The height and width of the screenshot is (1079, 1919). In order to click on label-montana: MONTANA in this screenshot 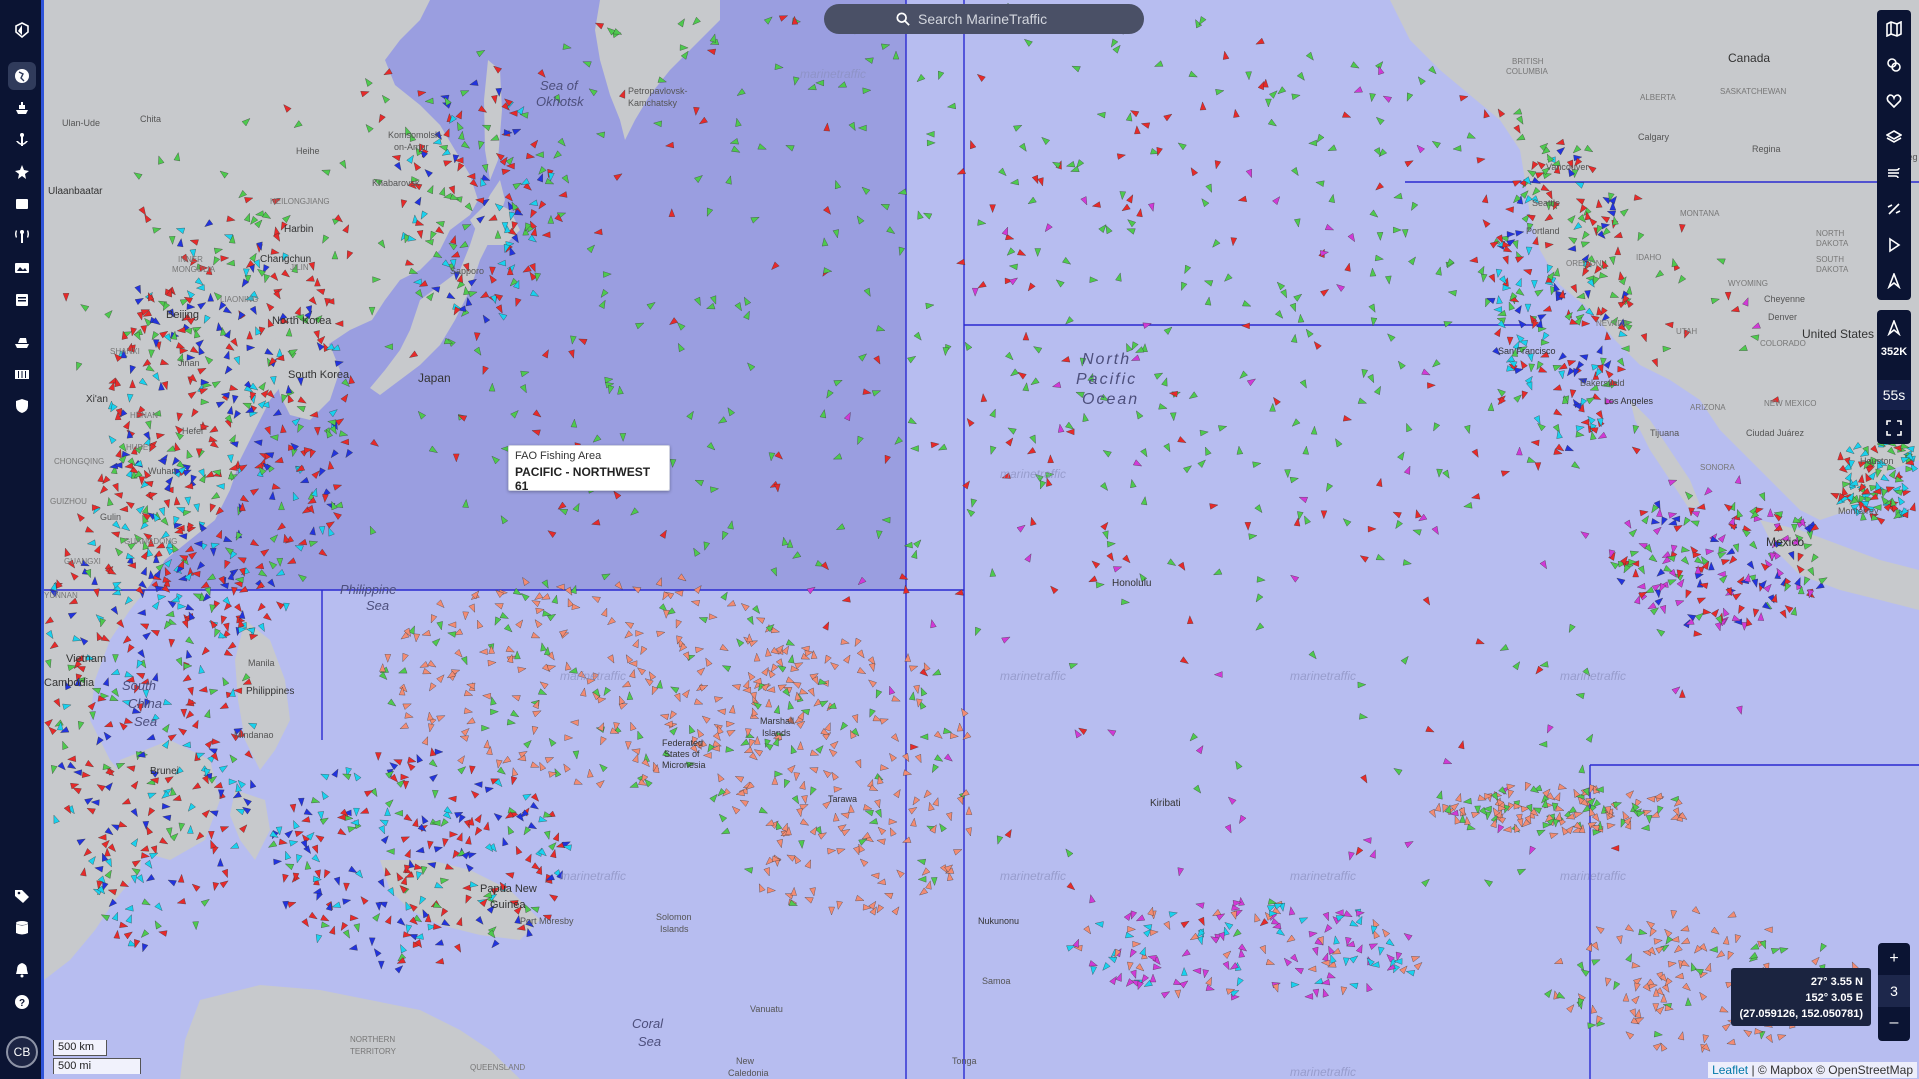, I will do `click(1700, 213)`.